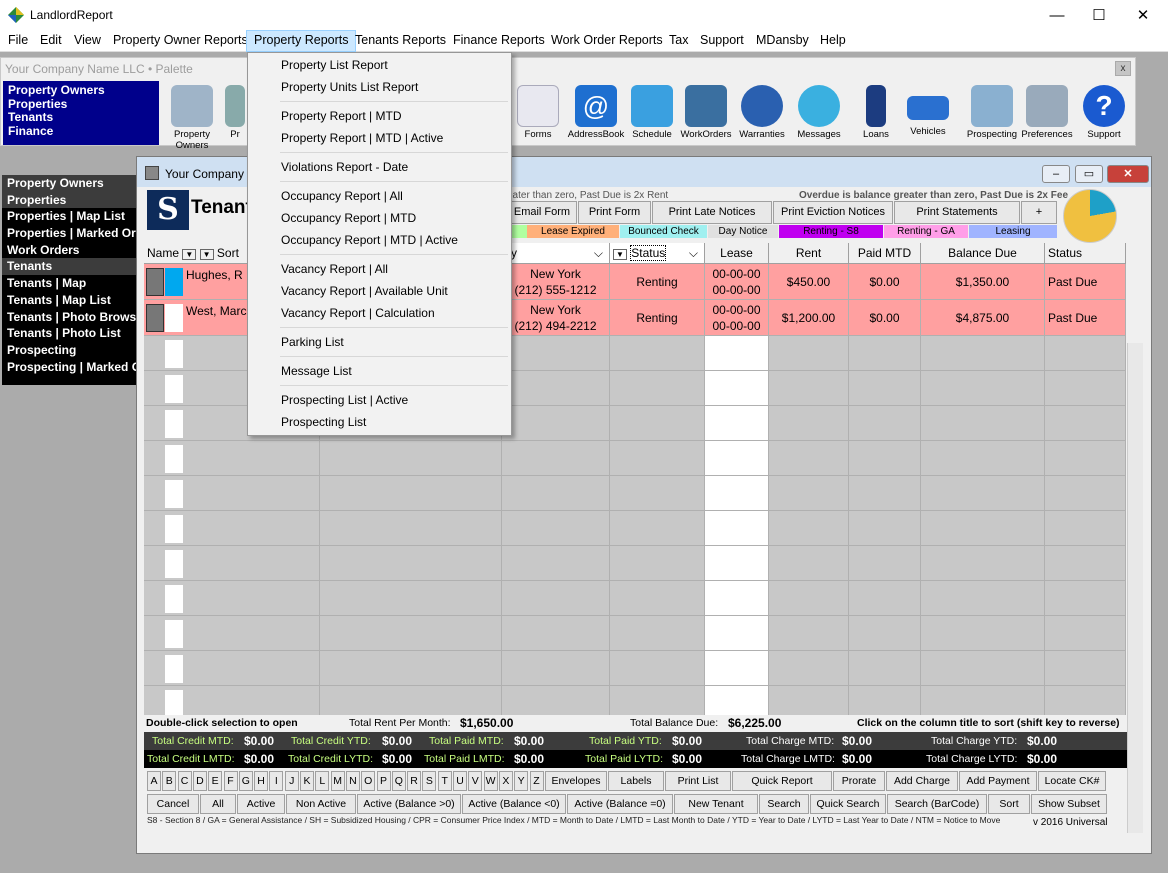 Image resolution: width=1168 pixels, height=873 pixels. I want to click on nav-properties-map-list: Properties | Map List, so click(69, 216).